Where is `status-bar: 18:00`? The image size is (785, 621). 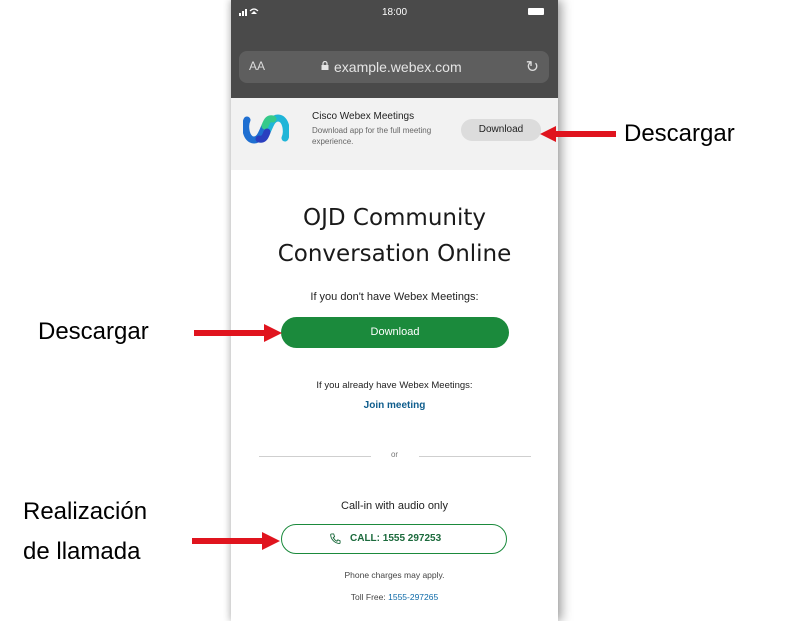
status-bar: 18:00 is located at coordinates (394, 18).